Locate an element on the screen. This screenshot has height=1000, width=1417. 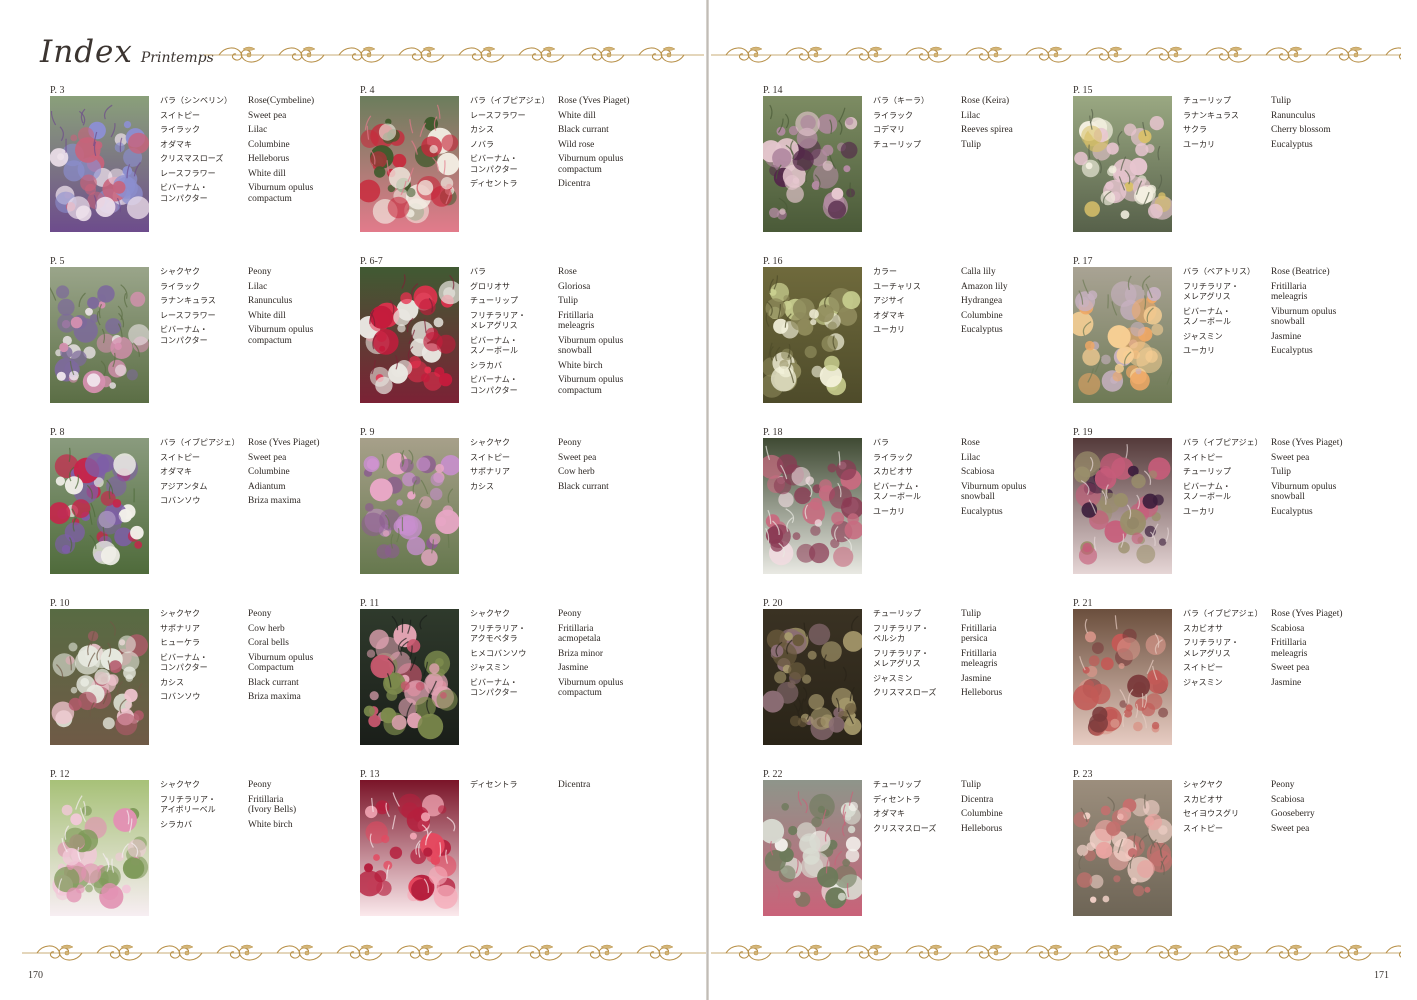
bottom-ornament-right is located at coordinates (1056, 952).